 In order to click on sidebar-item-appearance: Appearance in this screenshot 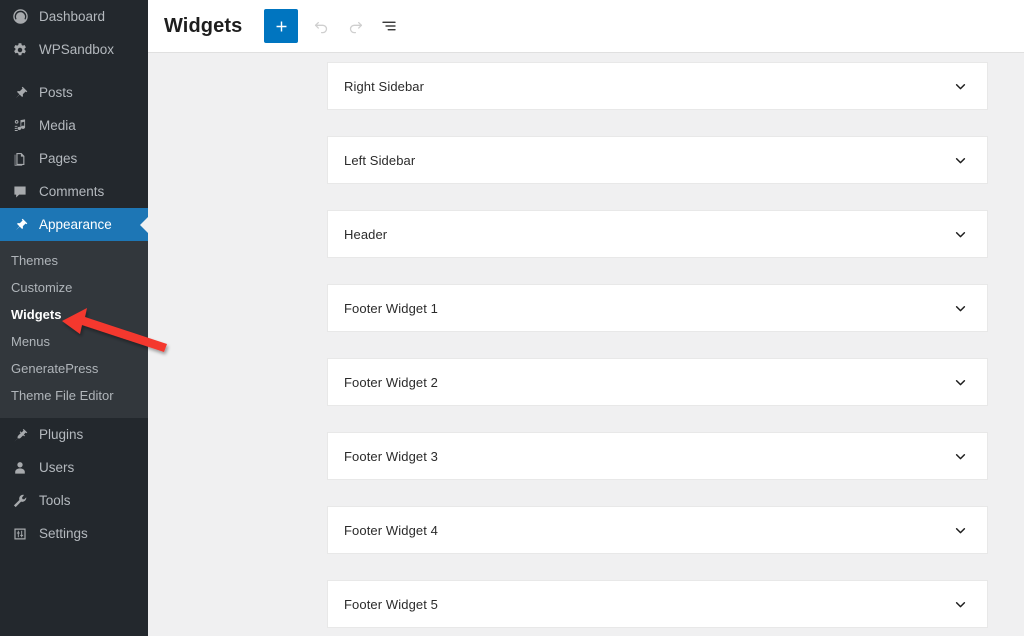, I will do `click(74, 224)`.